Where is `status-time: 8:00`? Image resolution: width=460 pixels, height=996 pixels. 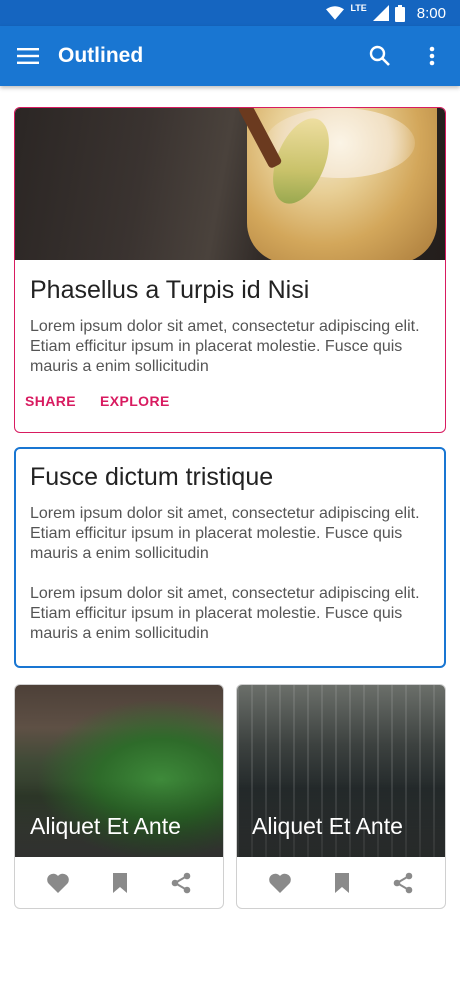
status-time: 8:00 is located at coordinates (431, 13).